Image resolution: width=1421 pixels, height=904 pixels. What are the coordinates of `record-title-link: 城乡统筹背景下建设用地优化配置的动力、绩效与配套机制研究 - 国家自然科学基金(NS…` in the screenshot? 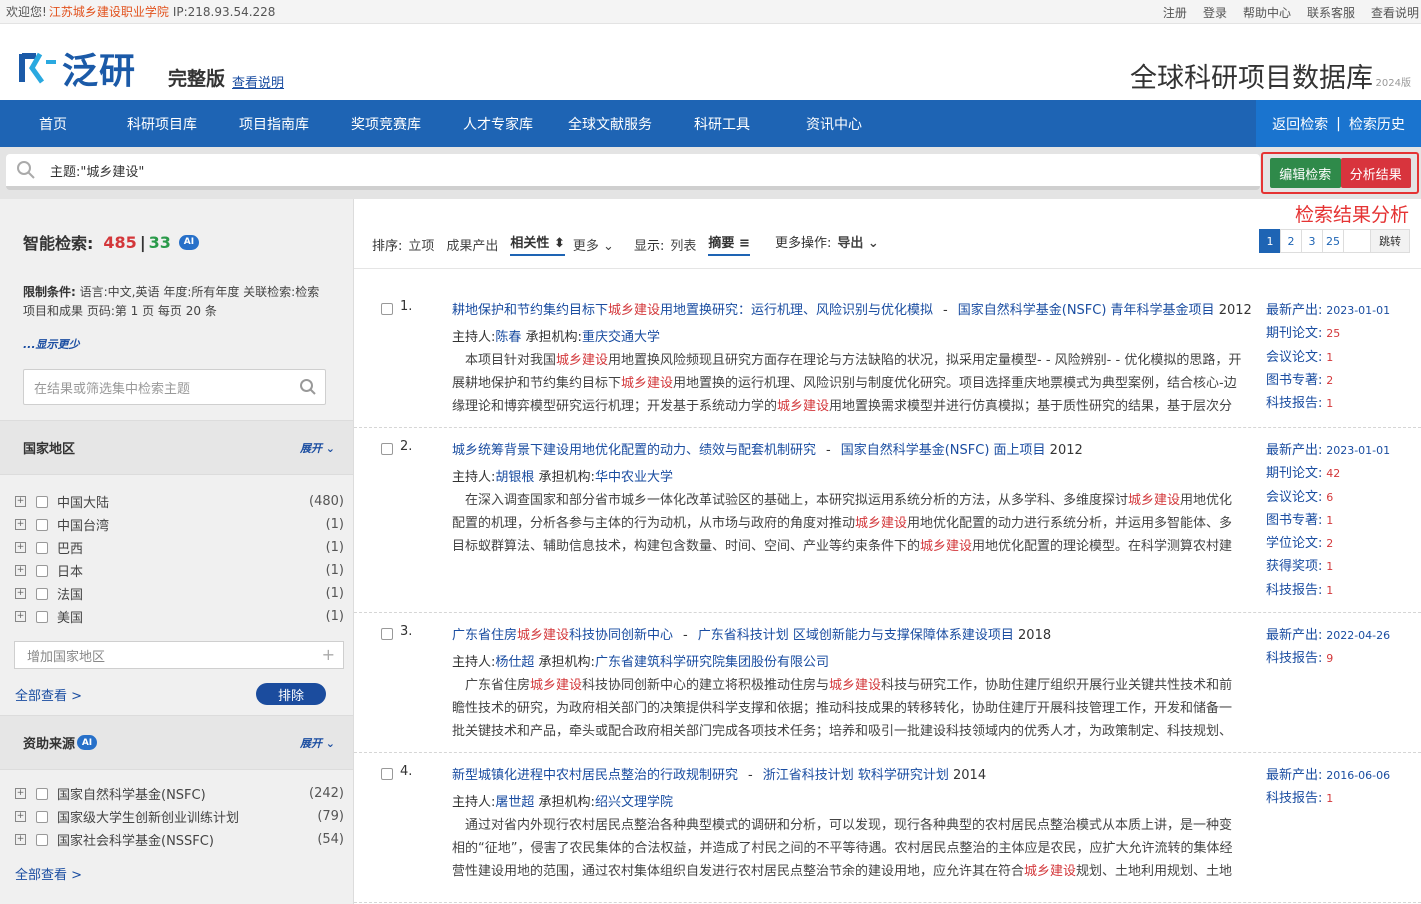 It's located at (767, 448).